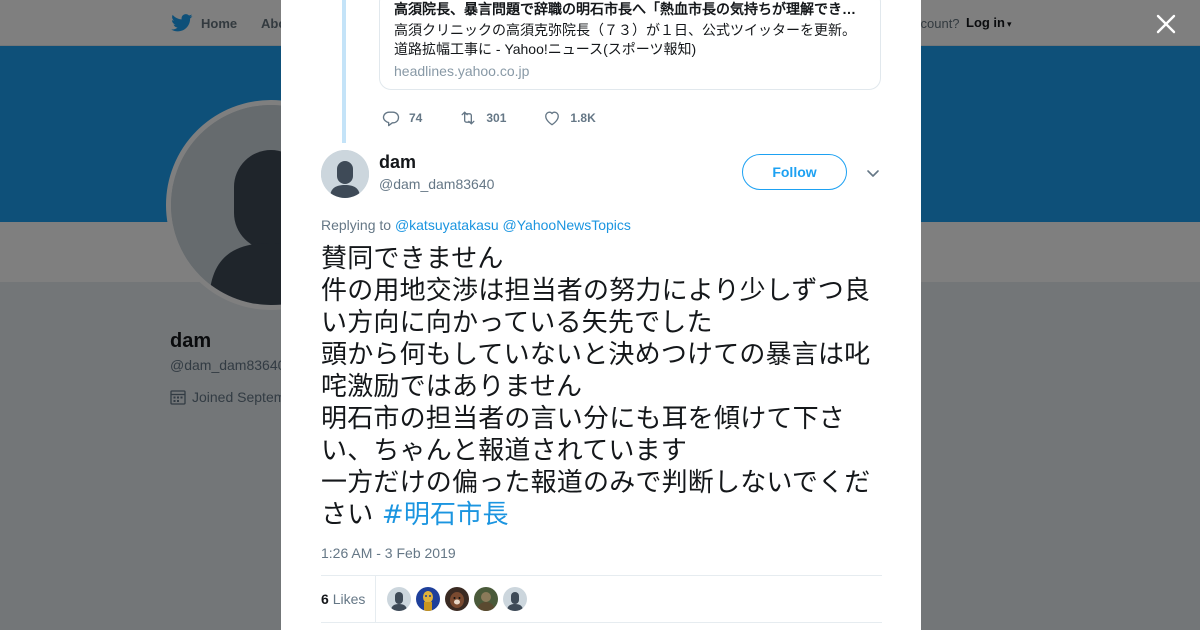 The height and width of the screenshot is (630, 1200). Describe the element at coordinates (325, 599) in the screenshot. I see `likes-count: 6` at that location.